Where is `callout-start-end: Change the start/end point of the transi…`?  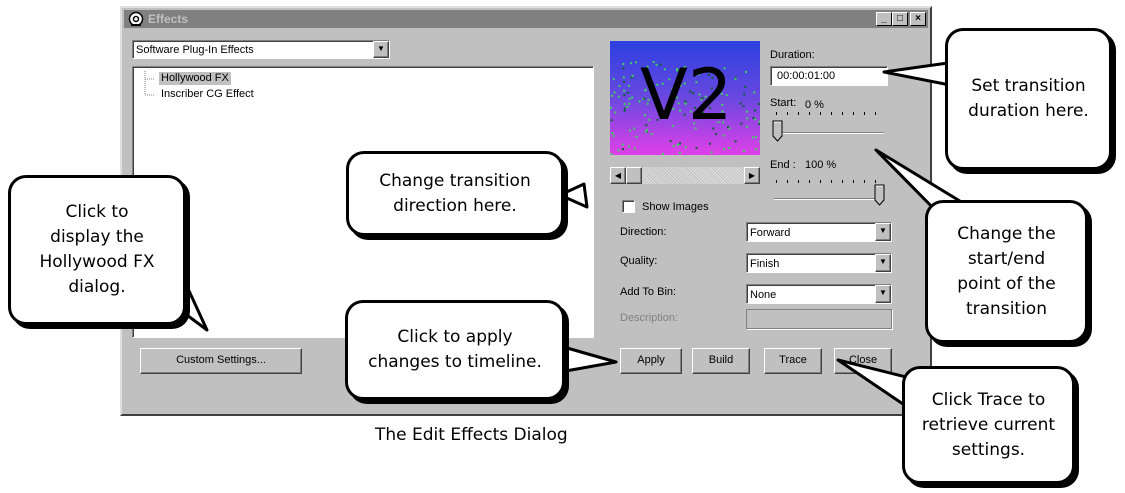
callout-start-end: Change the start/end point of the transi… is located at coordinates (1006, 271).